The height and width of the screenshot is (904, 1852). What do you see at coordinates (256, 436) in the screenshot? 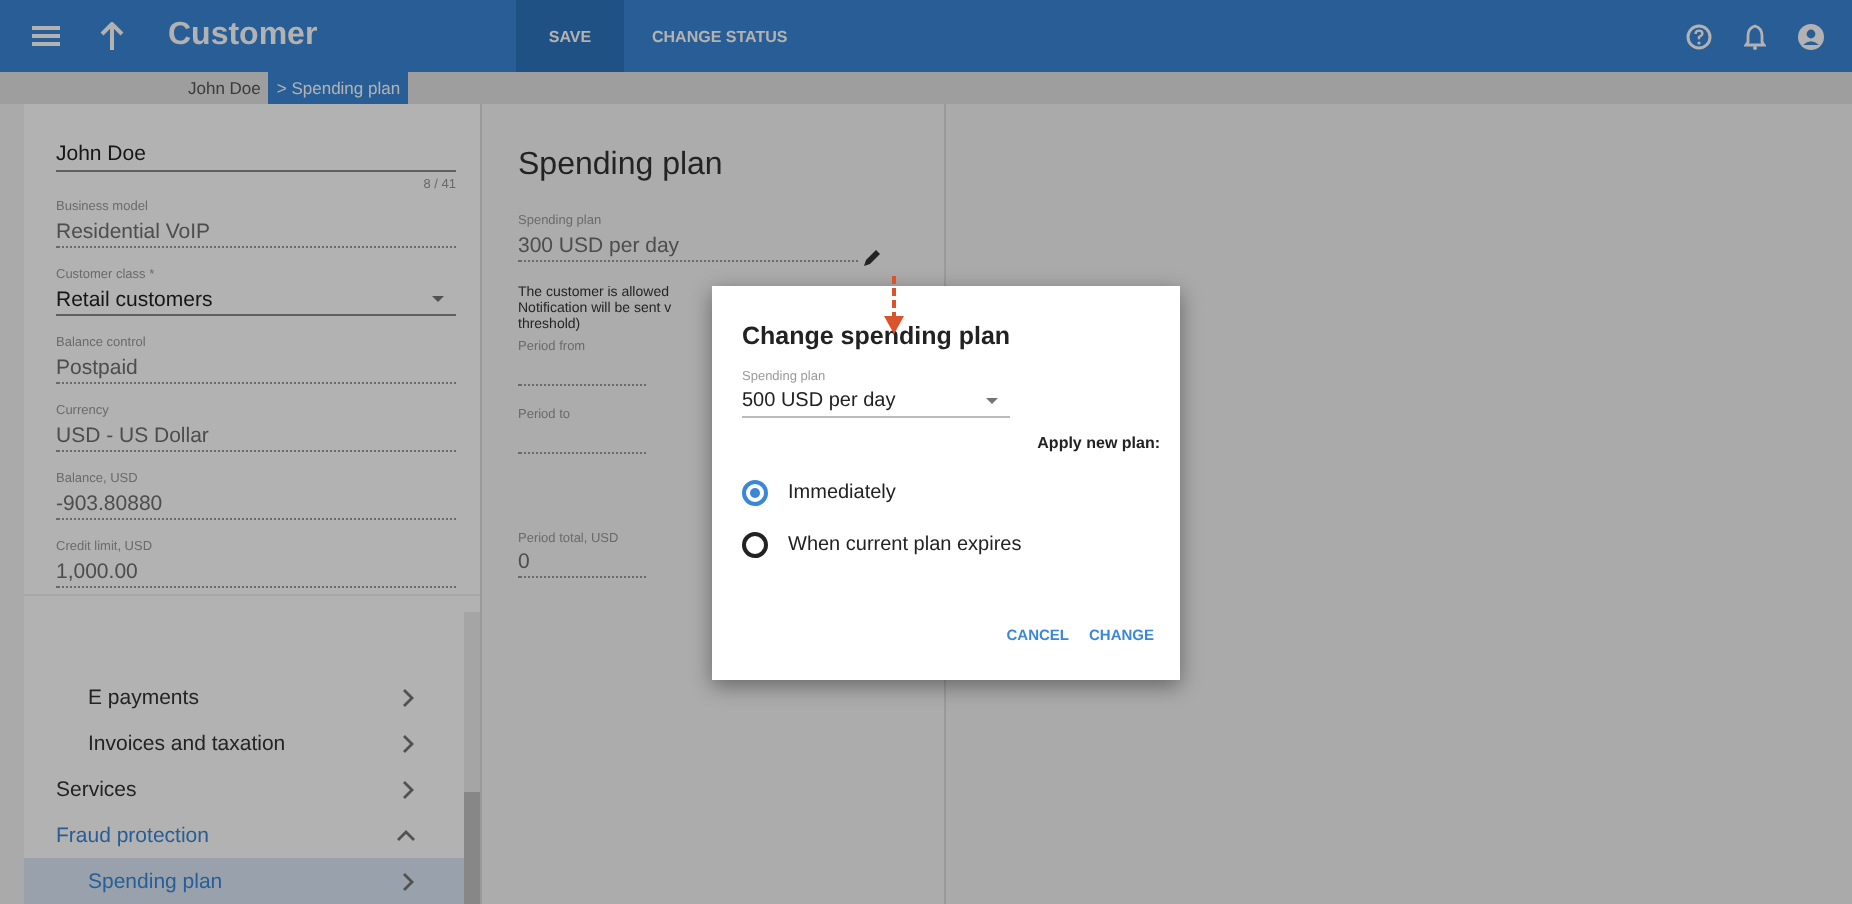
I see `input-field: USD - US Dollar` at bounding box center [256, 436].